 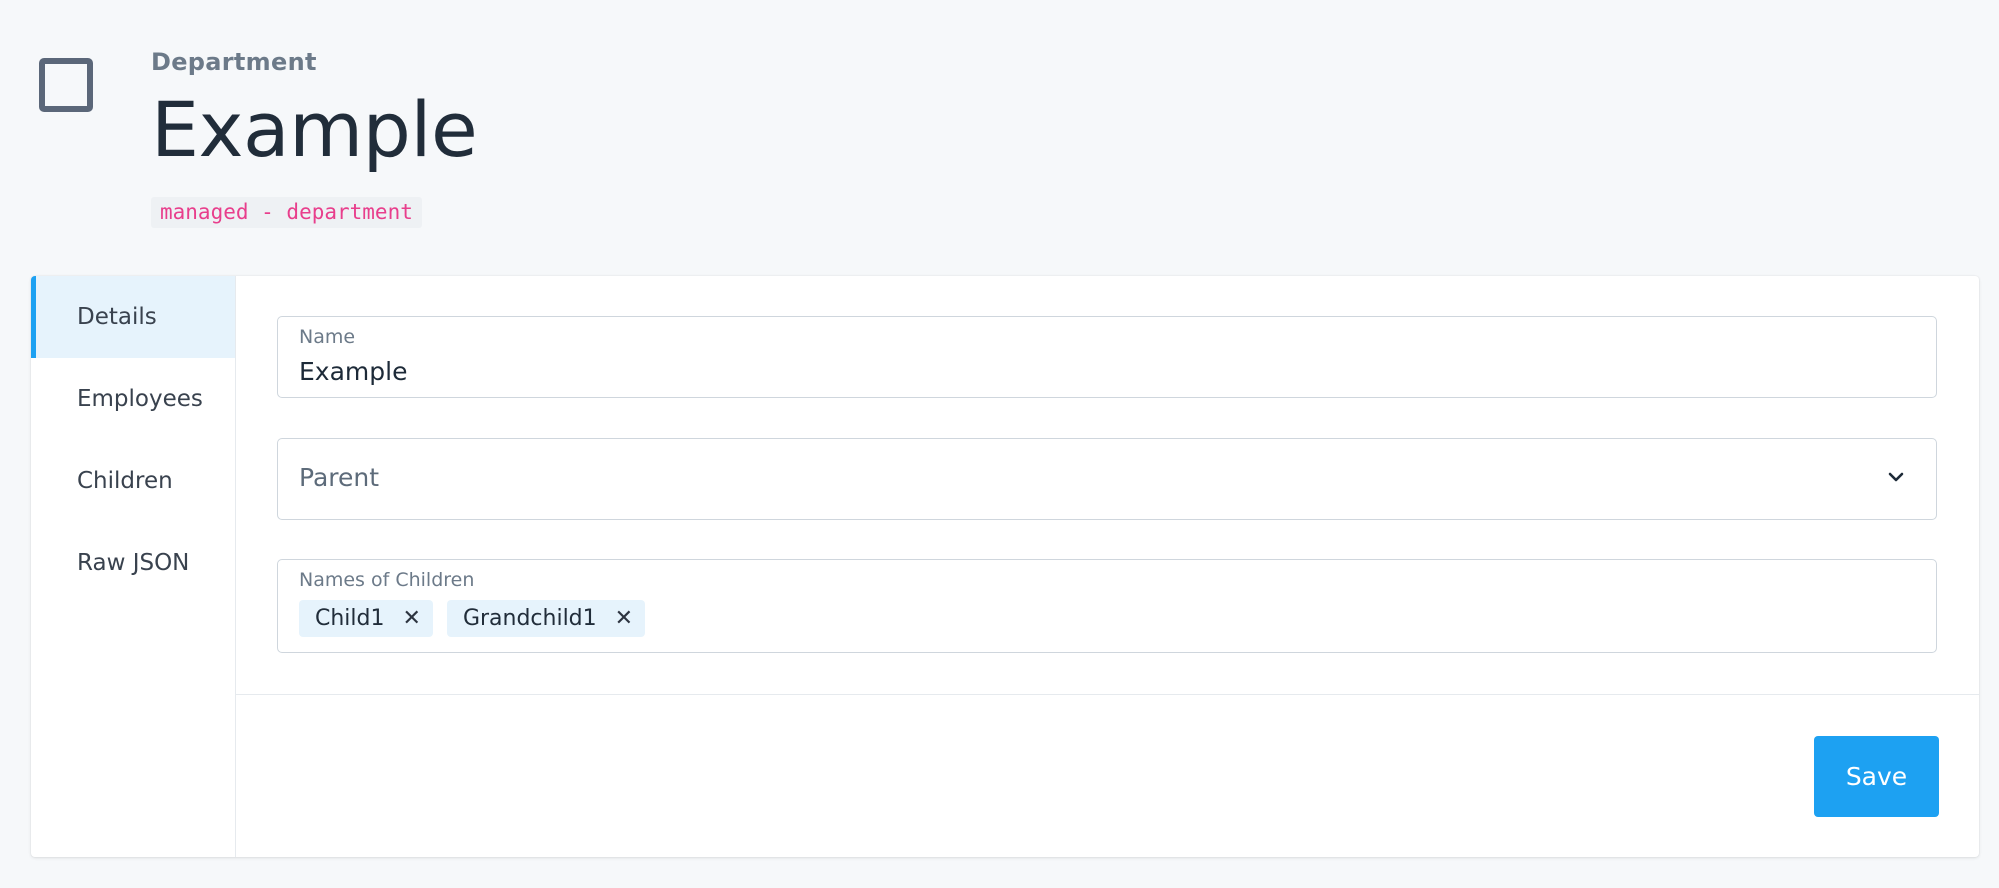 I want to click on chevron-down-icon, so click(x=1896, y=477).